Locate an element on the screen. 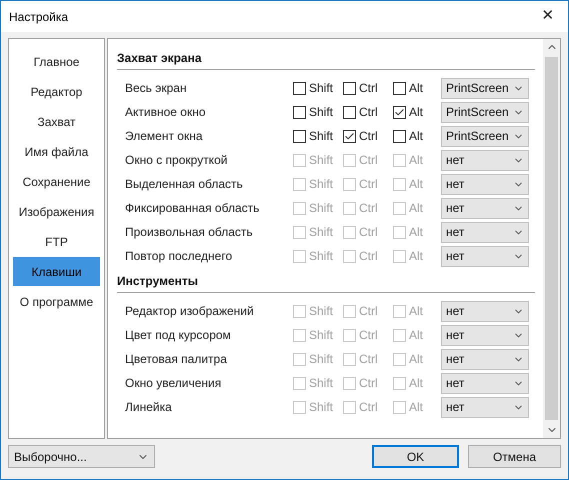 This screenshot has width=569, height=480. scrollbar is located at coordinates (551, 238).